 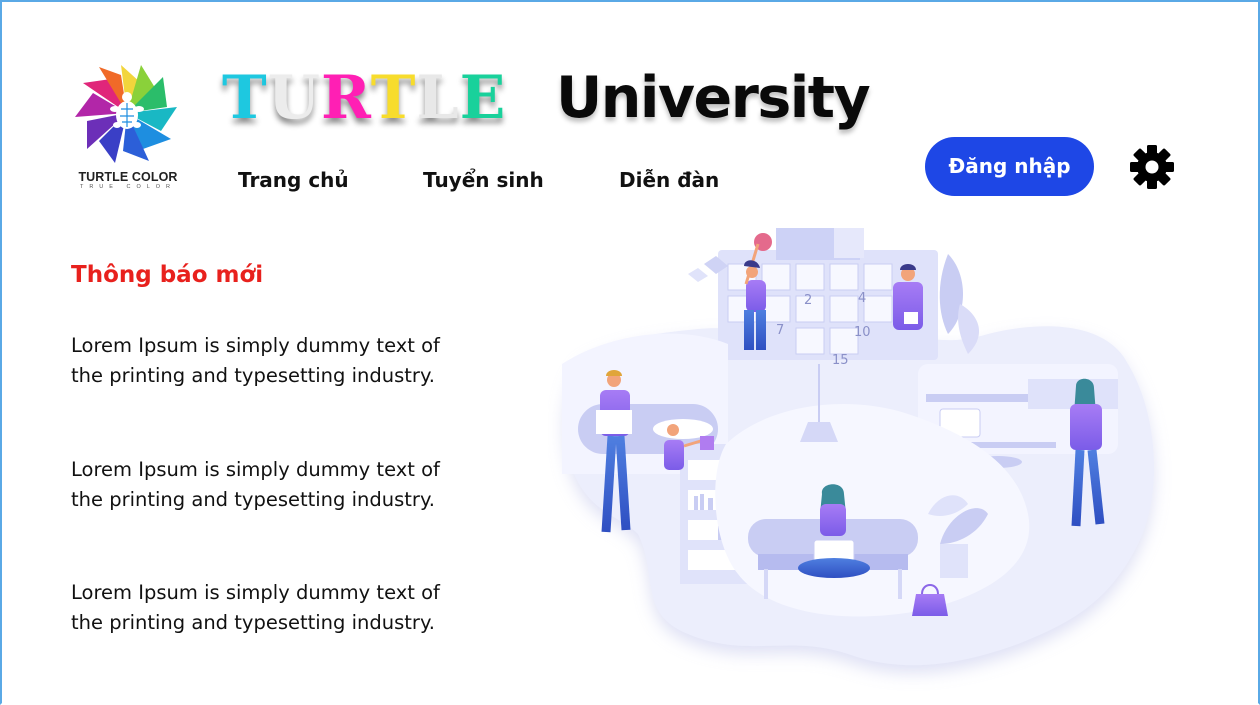 I want to click on gear-icon, so click(x=1152, y=167).